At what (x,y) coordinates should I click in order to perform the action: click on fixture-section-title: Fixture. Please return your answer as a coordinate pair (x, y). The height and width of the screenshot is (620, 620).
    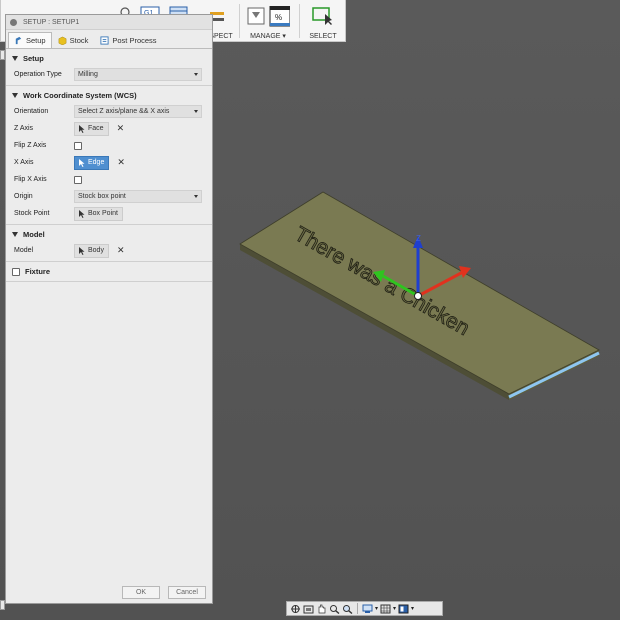
    Looking at the image, I should click on (38, 271).